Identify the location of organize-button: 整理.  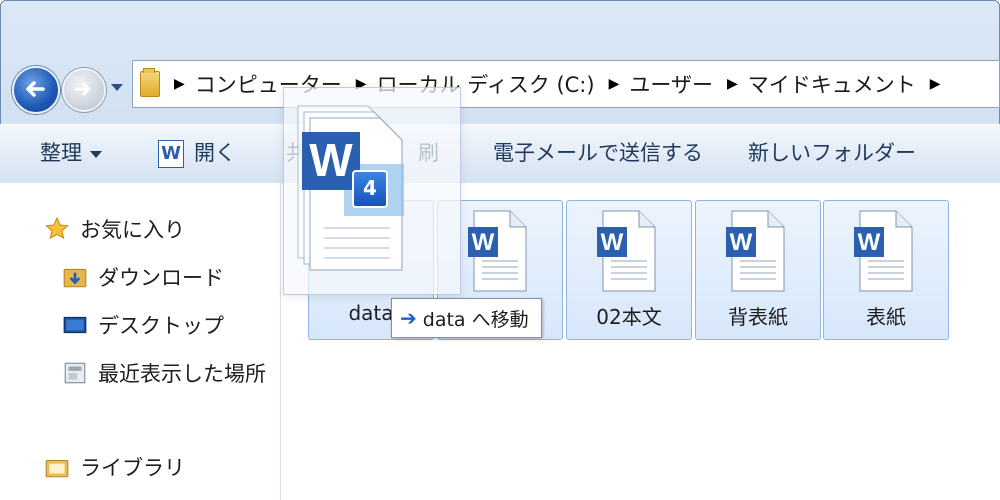
(71, 152).